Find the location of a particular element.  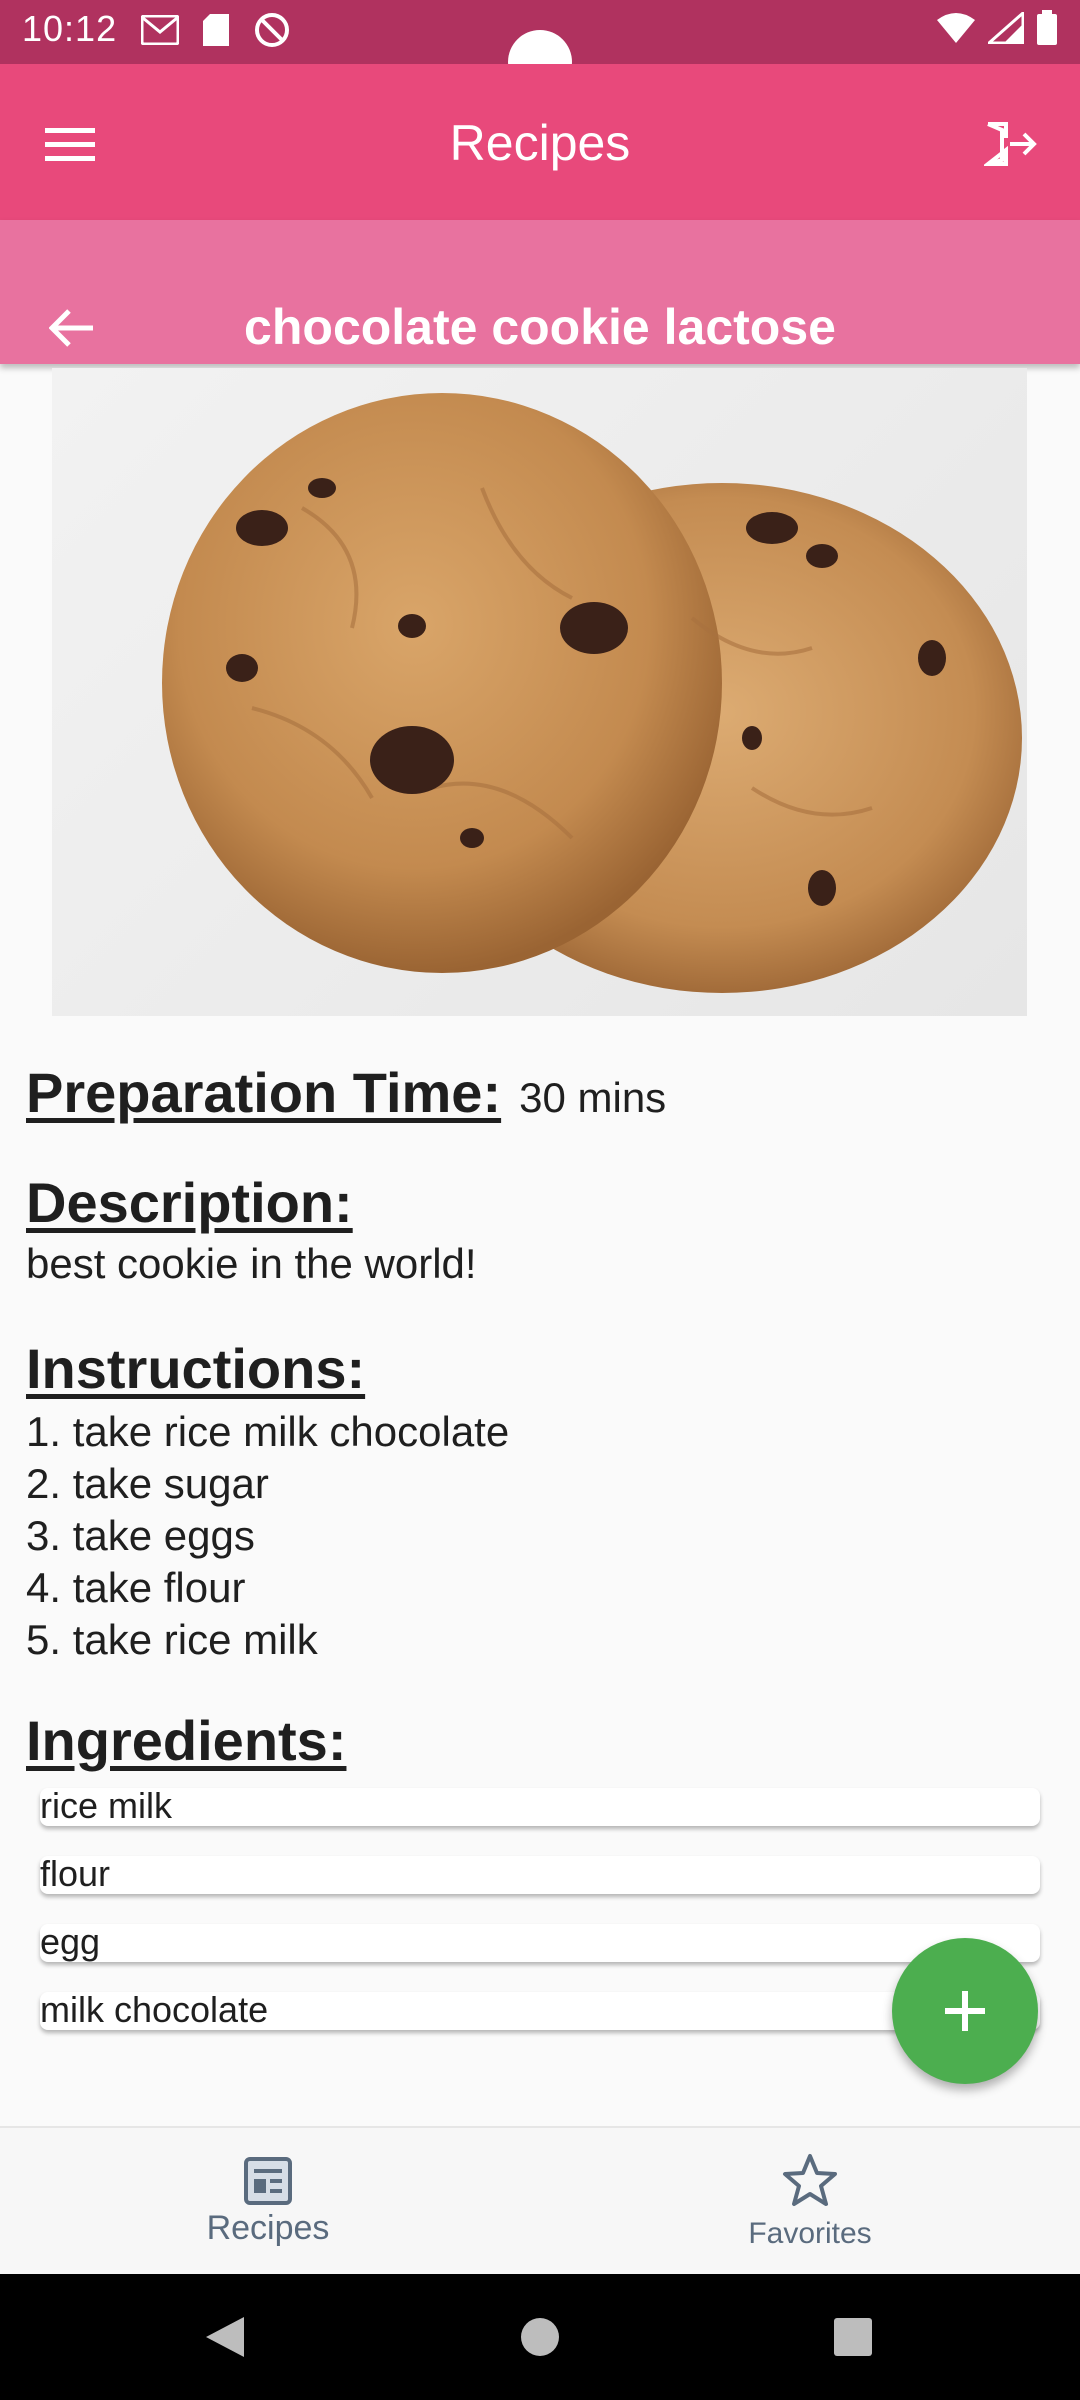

status-system-icons is located at coordinates (997, 30).